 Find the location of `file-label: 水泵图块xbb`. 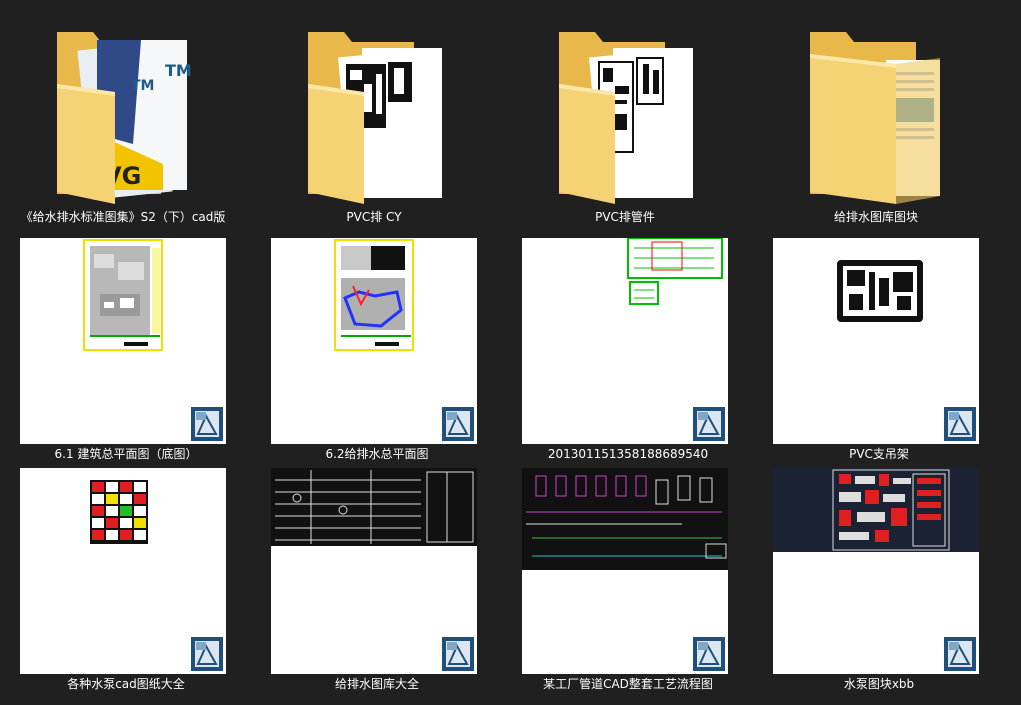

file-label: 水泵图块xbb is located at coordinates (879, 684).